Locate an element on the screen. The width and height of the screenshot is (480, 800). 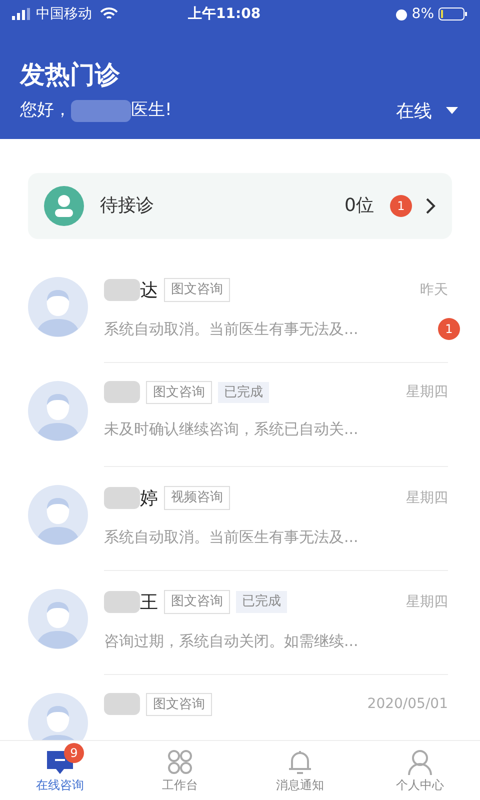
waiting-card: 待接诊 0位 1 is located at coordinates (240, 205).